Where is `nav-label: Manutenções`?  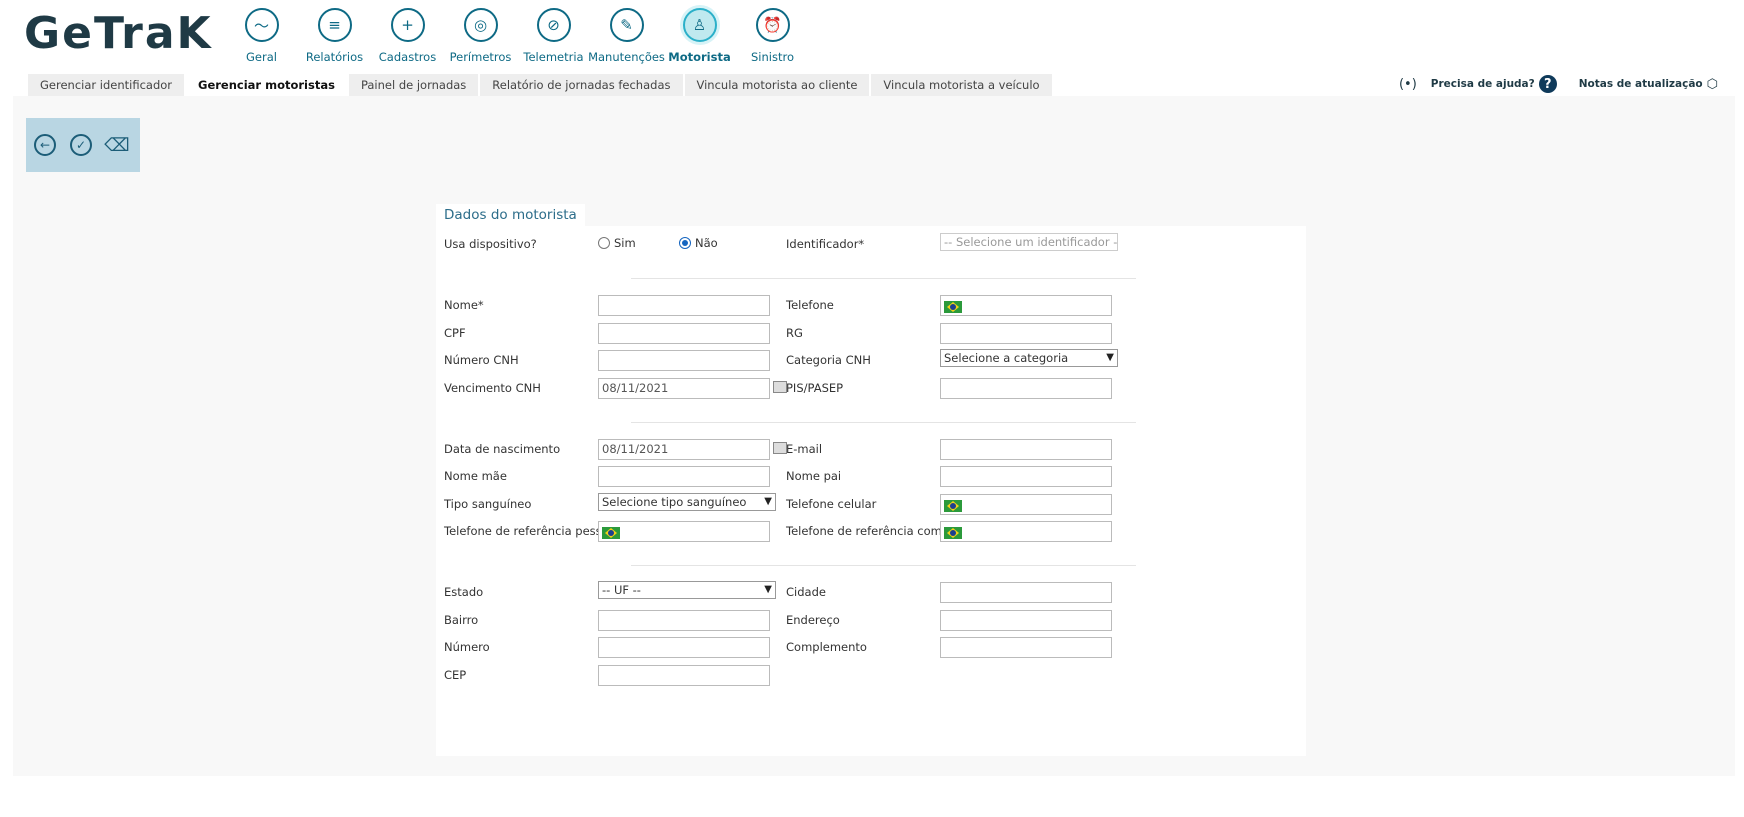 nav-label: Manutenções is located at coordinates (626, 57).